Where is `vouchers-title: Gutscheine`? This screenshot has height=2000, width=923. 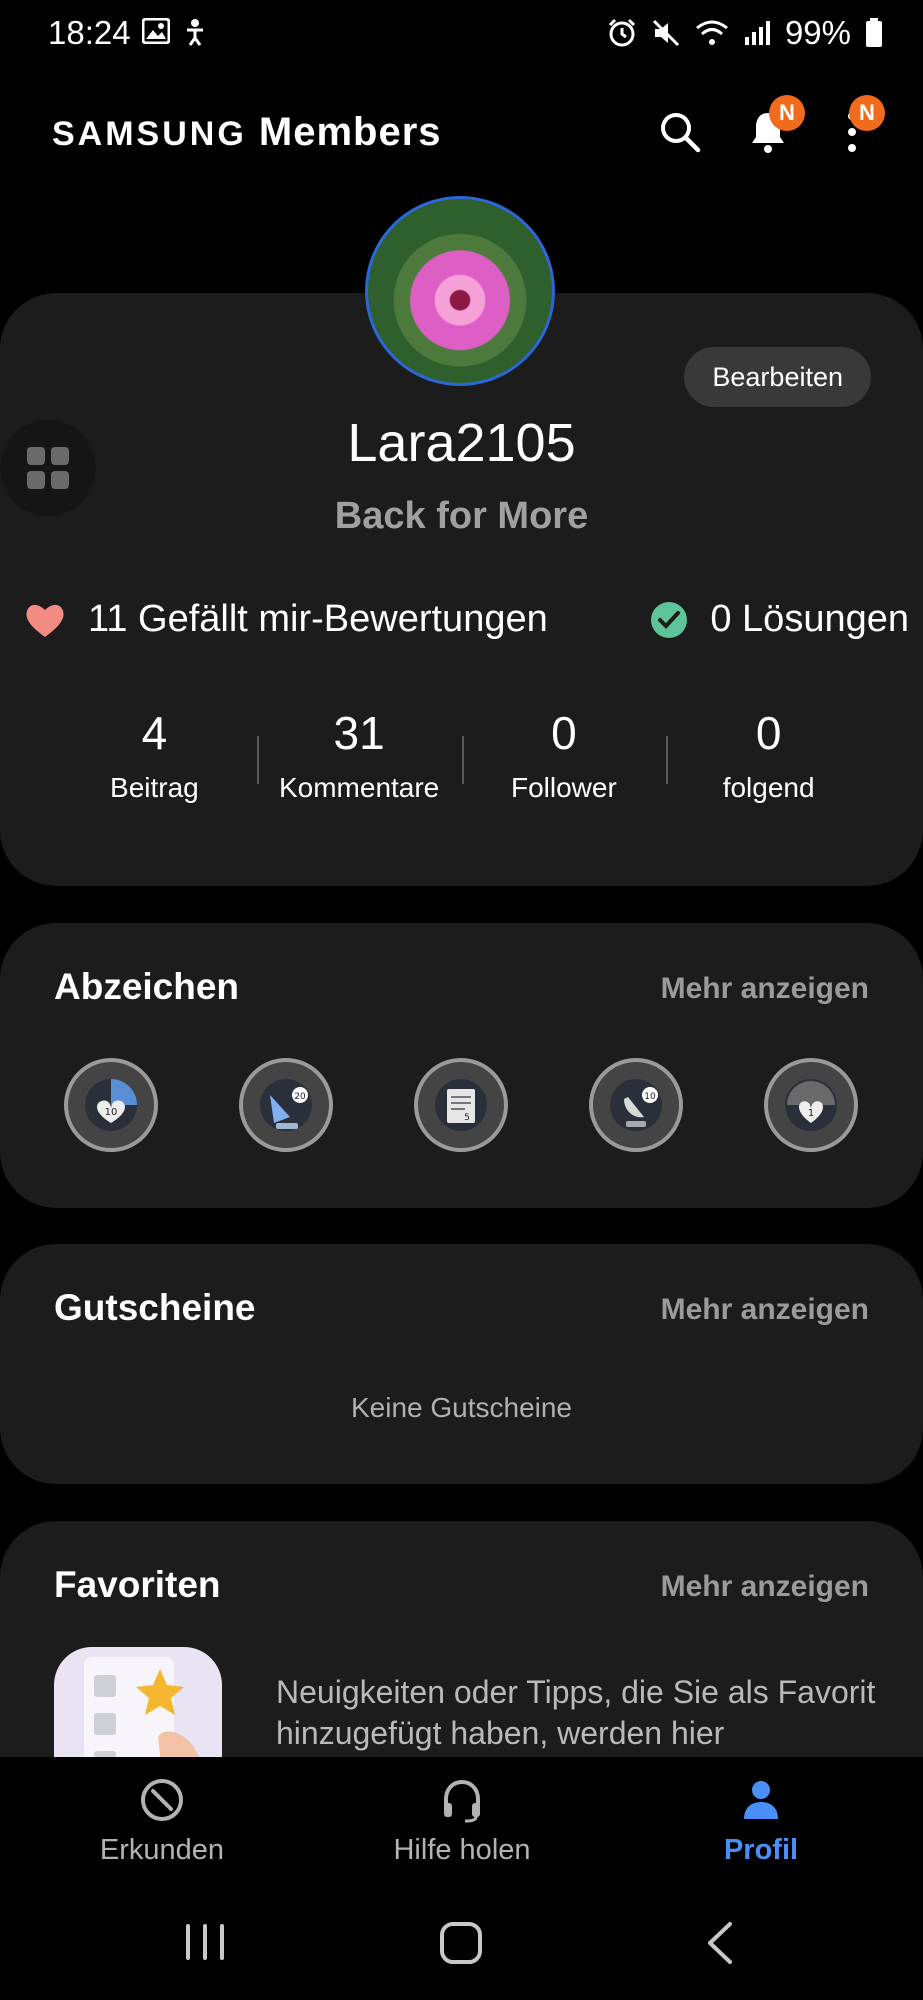
vouchers-title: Gutscheine is located at coordinates (155, 1307).